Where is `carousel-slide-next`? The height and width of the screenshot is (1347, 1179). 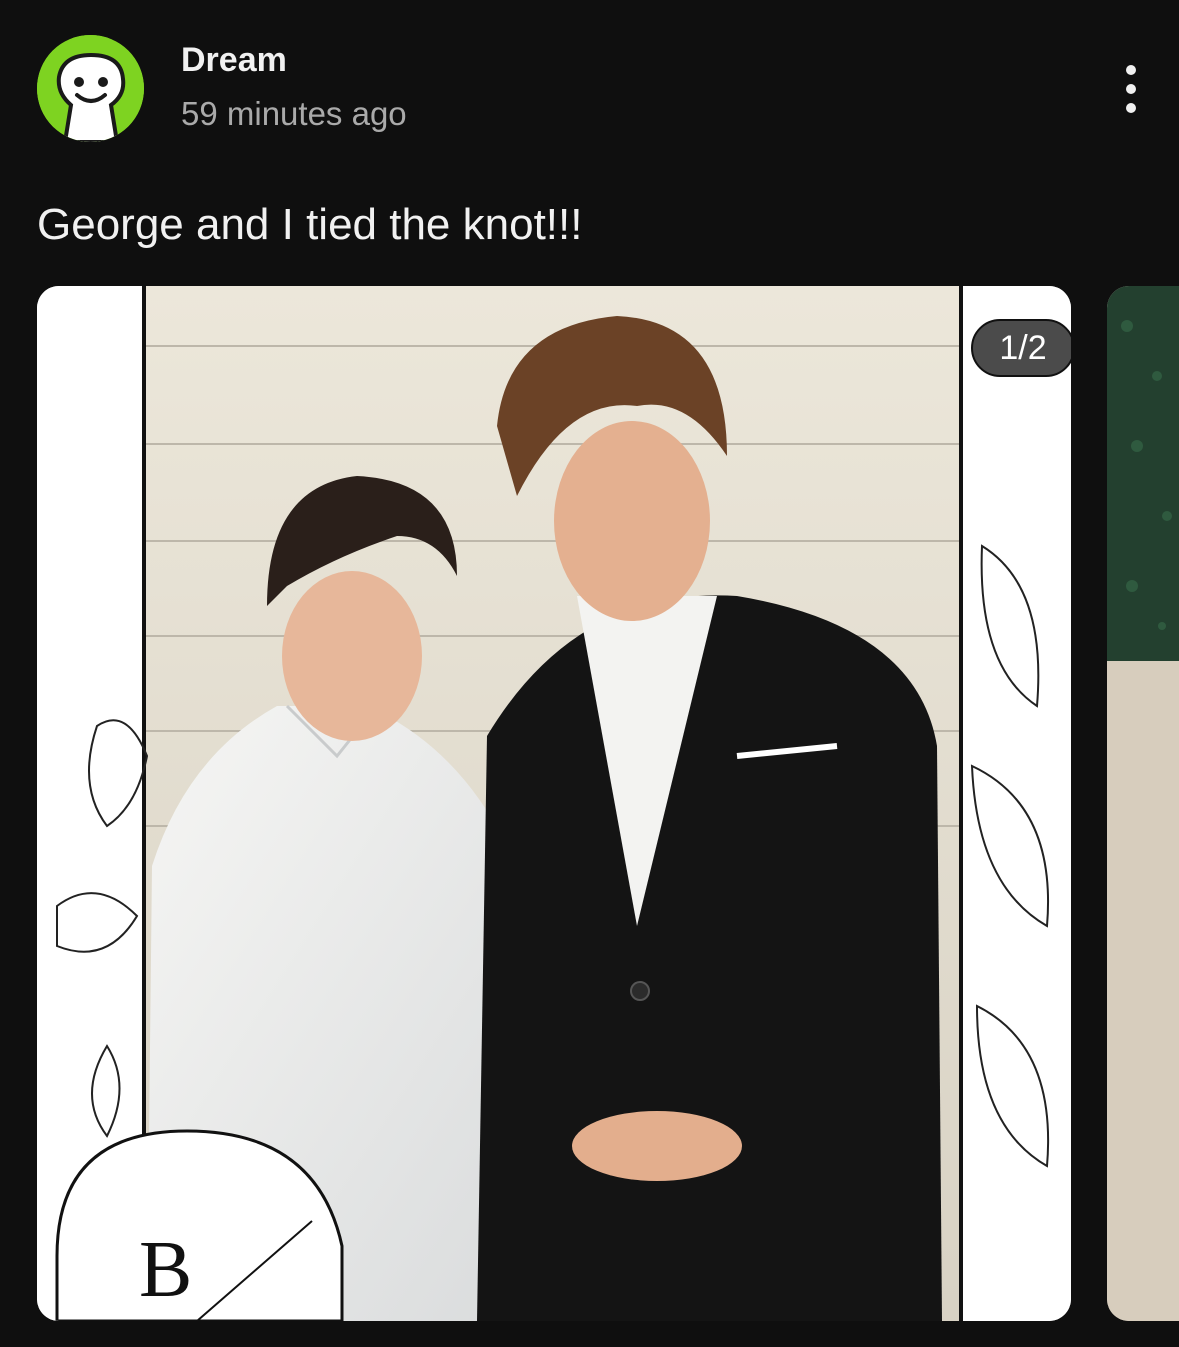 carousel-slide-next is located at coordinates (1143, 803).